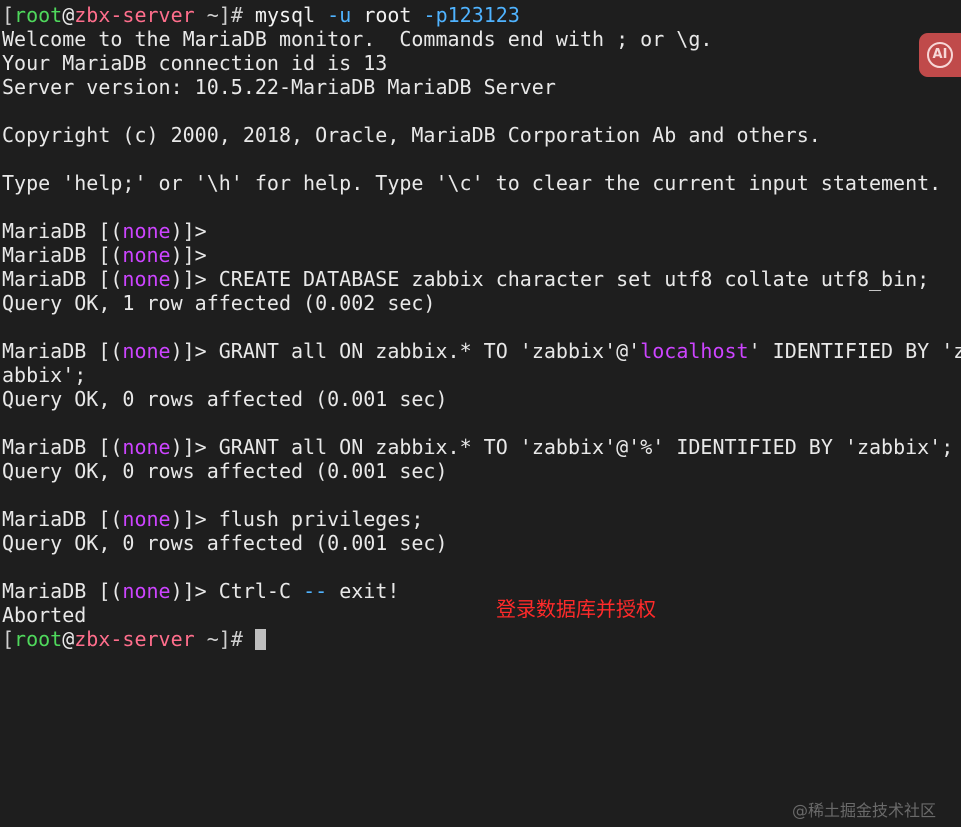 The height and width of the screenshot is (827, 961). Describe the element at coordinates (481, 639) in the screenshot. I see `shell-prompt-line: [root@zbx-server ~]#` at that location.